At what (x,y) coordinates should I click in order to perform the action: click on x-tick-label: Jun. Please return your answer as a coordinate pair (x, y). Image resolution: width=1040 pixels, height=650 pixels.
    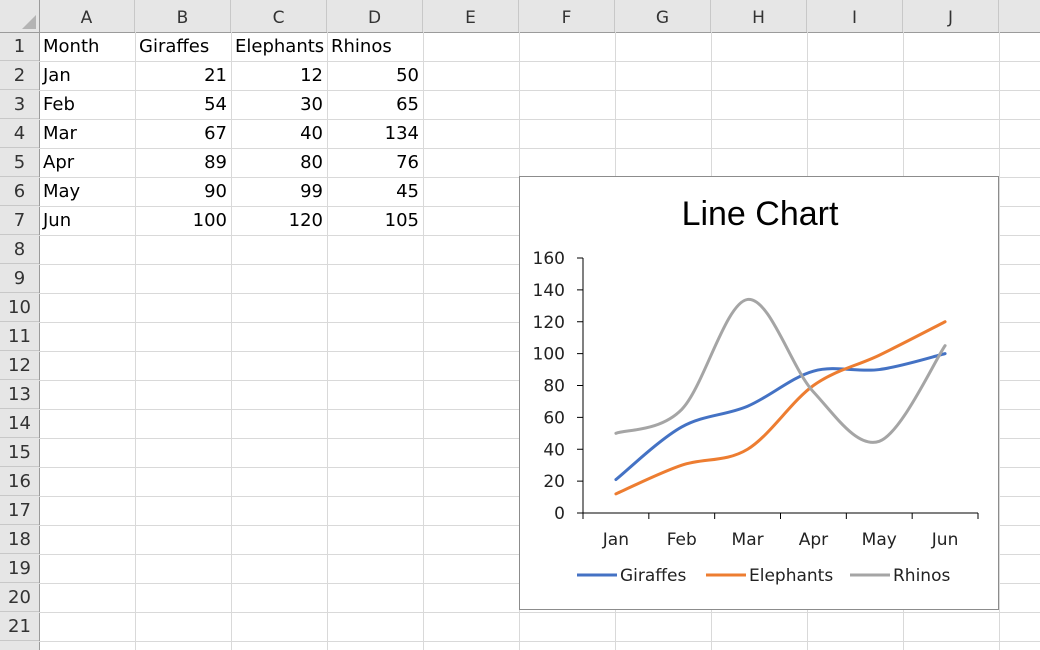
    Looking at the image, I should click on (945, 540).